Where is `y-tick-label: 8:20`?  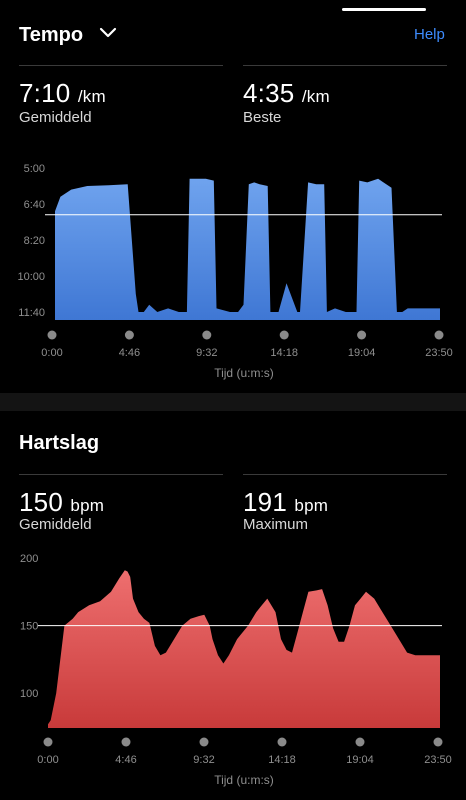
y-tick-label: 8:20 is located at coordinates (34, 241).